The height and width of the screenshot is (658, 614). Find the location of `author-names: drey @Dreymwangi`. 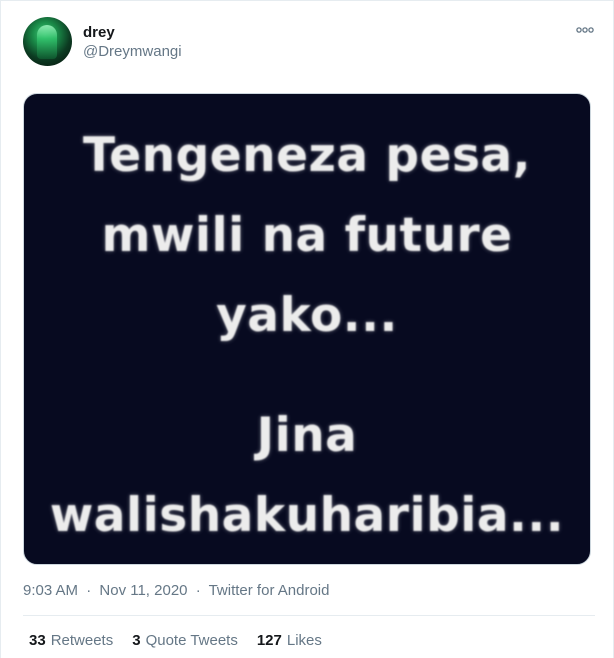

author-names: drey @Dreymwangi is located at coordinates (132, 42).